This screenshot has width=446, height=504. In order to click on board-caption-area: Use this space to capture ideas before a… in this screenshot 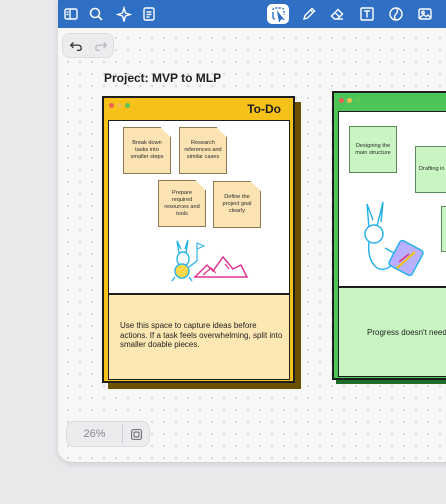, I will do `click(199, 337)`.